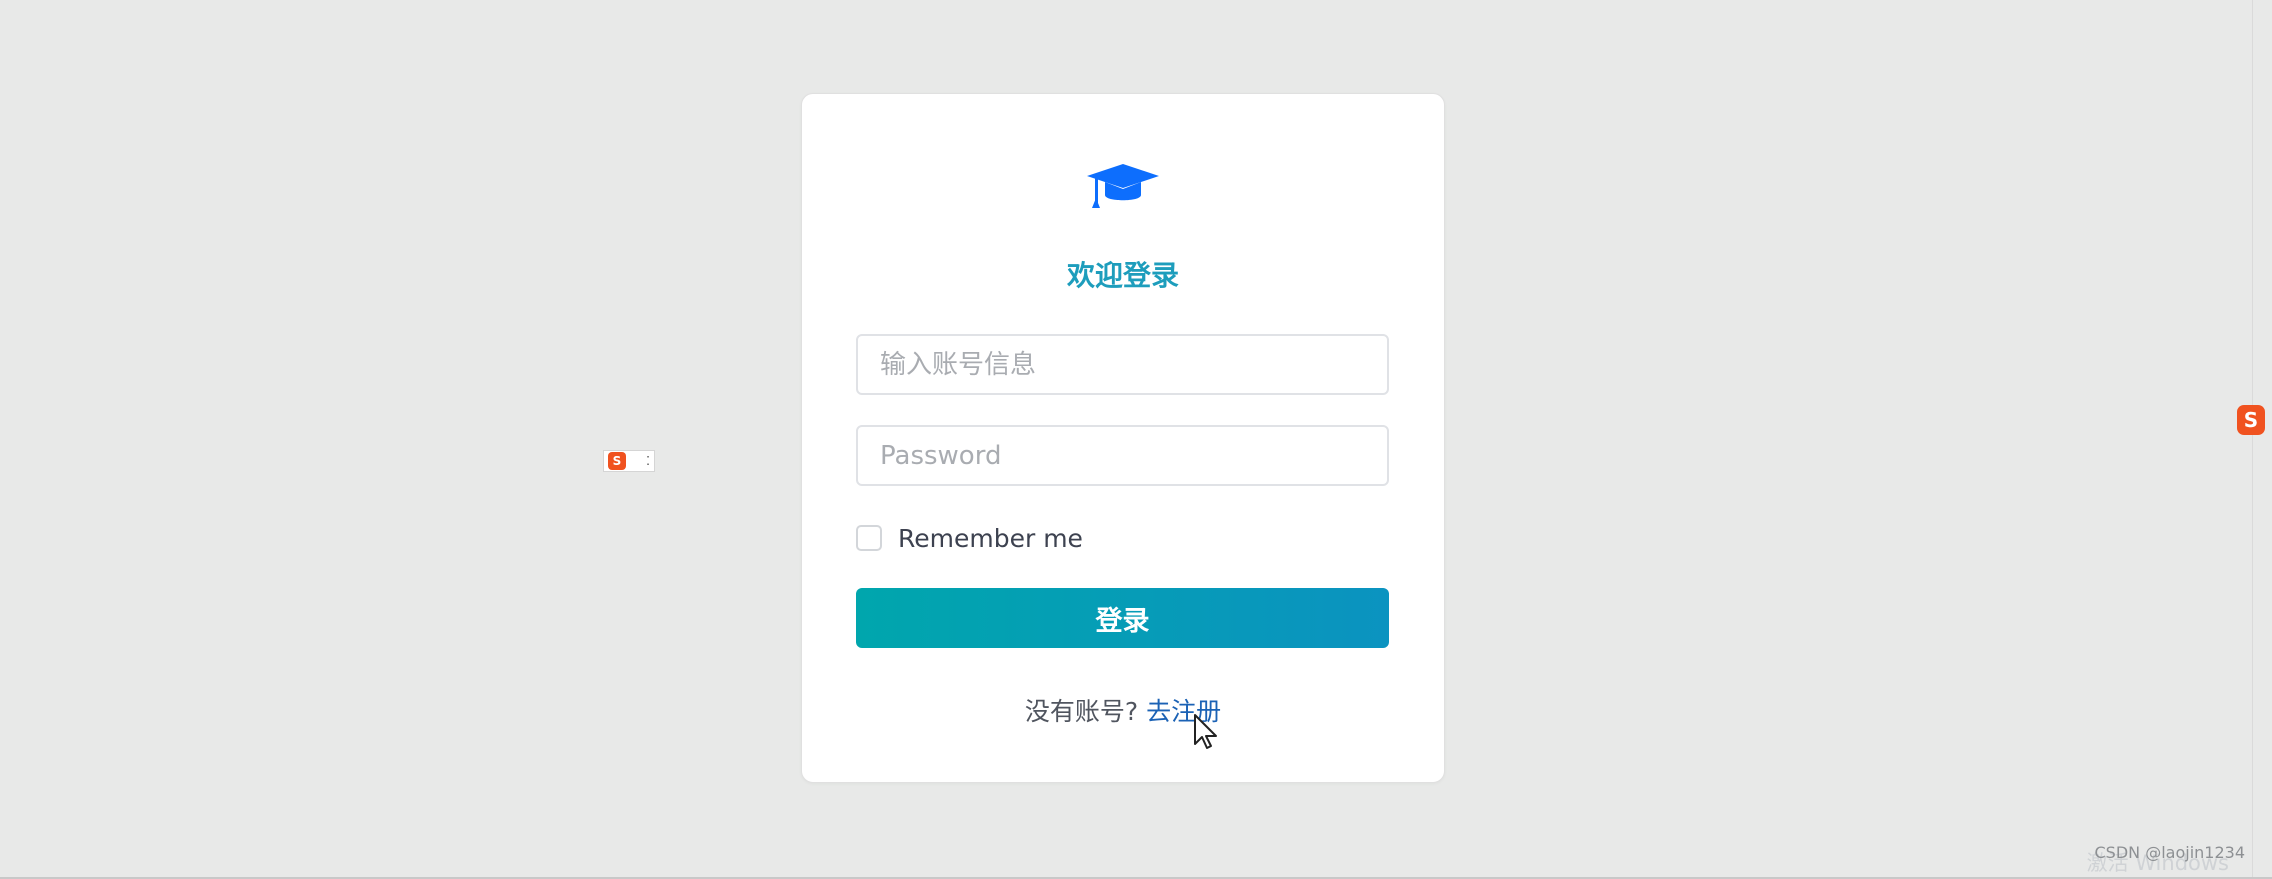 Image resolution: width=2272 pixels, height=879 pixels. I want to click on ime-toolbar-arrows-icon: ⁚, so click(648, 461).